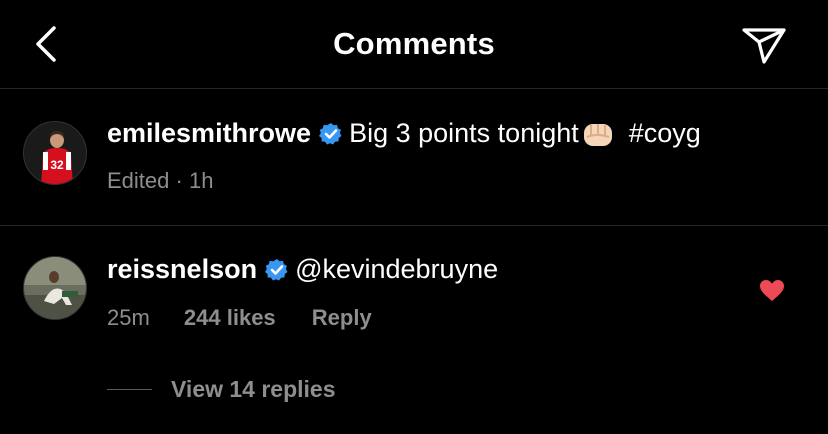 This screenshot has height=434, width=828. What do you see at coordinates (597, 134) in the screenshot?
I see `fist-emoji-icon` at bounding box center [597, 134].